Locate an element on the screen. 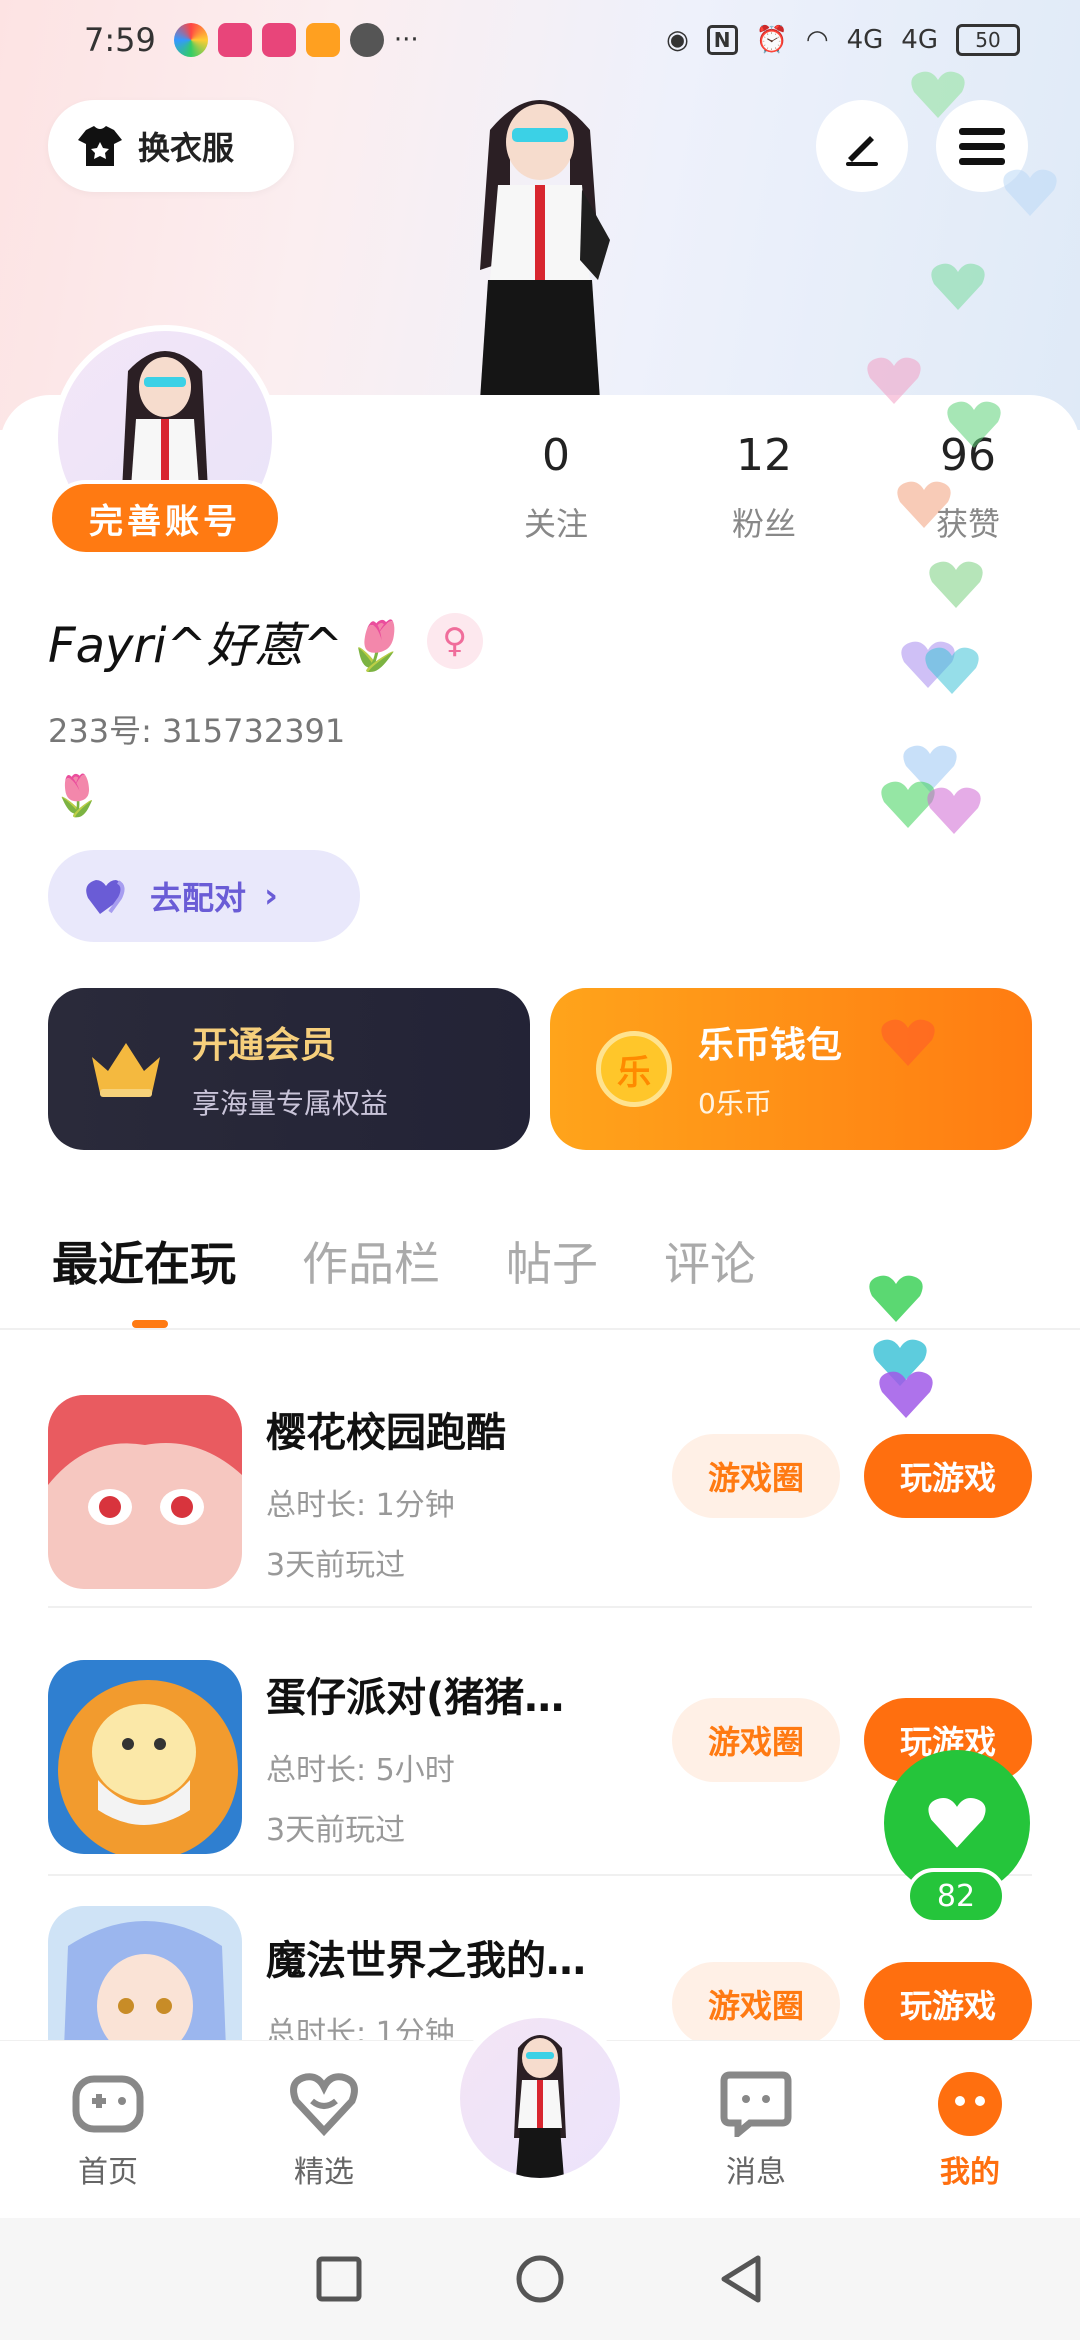 This screenshot has height=2340, width=1080. nav-home: 首页 is located at coordinates (108, 2131).